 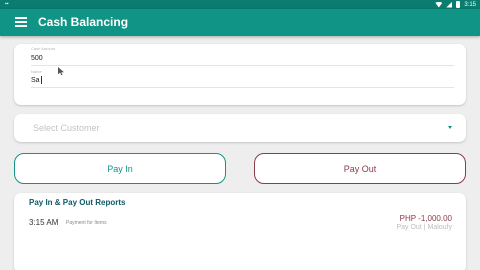 What do you see at coordinates (83, 22) in the screenshot?
I see `app-title: Cash Balancing` at bounding box center [83, 22].